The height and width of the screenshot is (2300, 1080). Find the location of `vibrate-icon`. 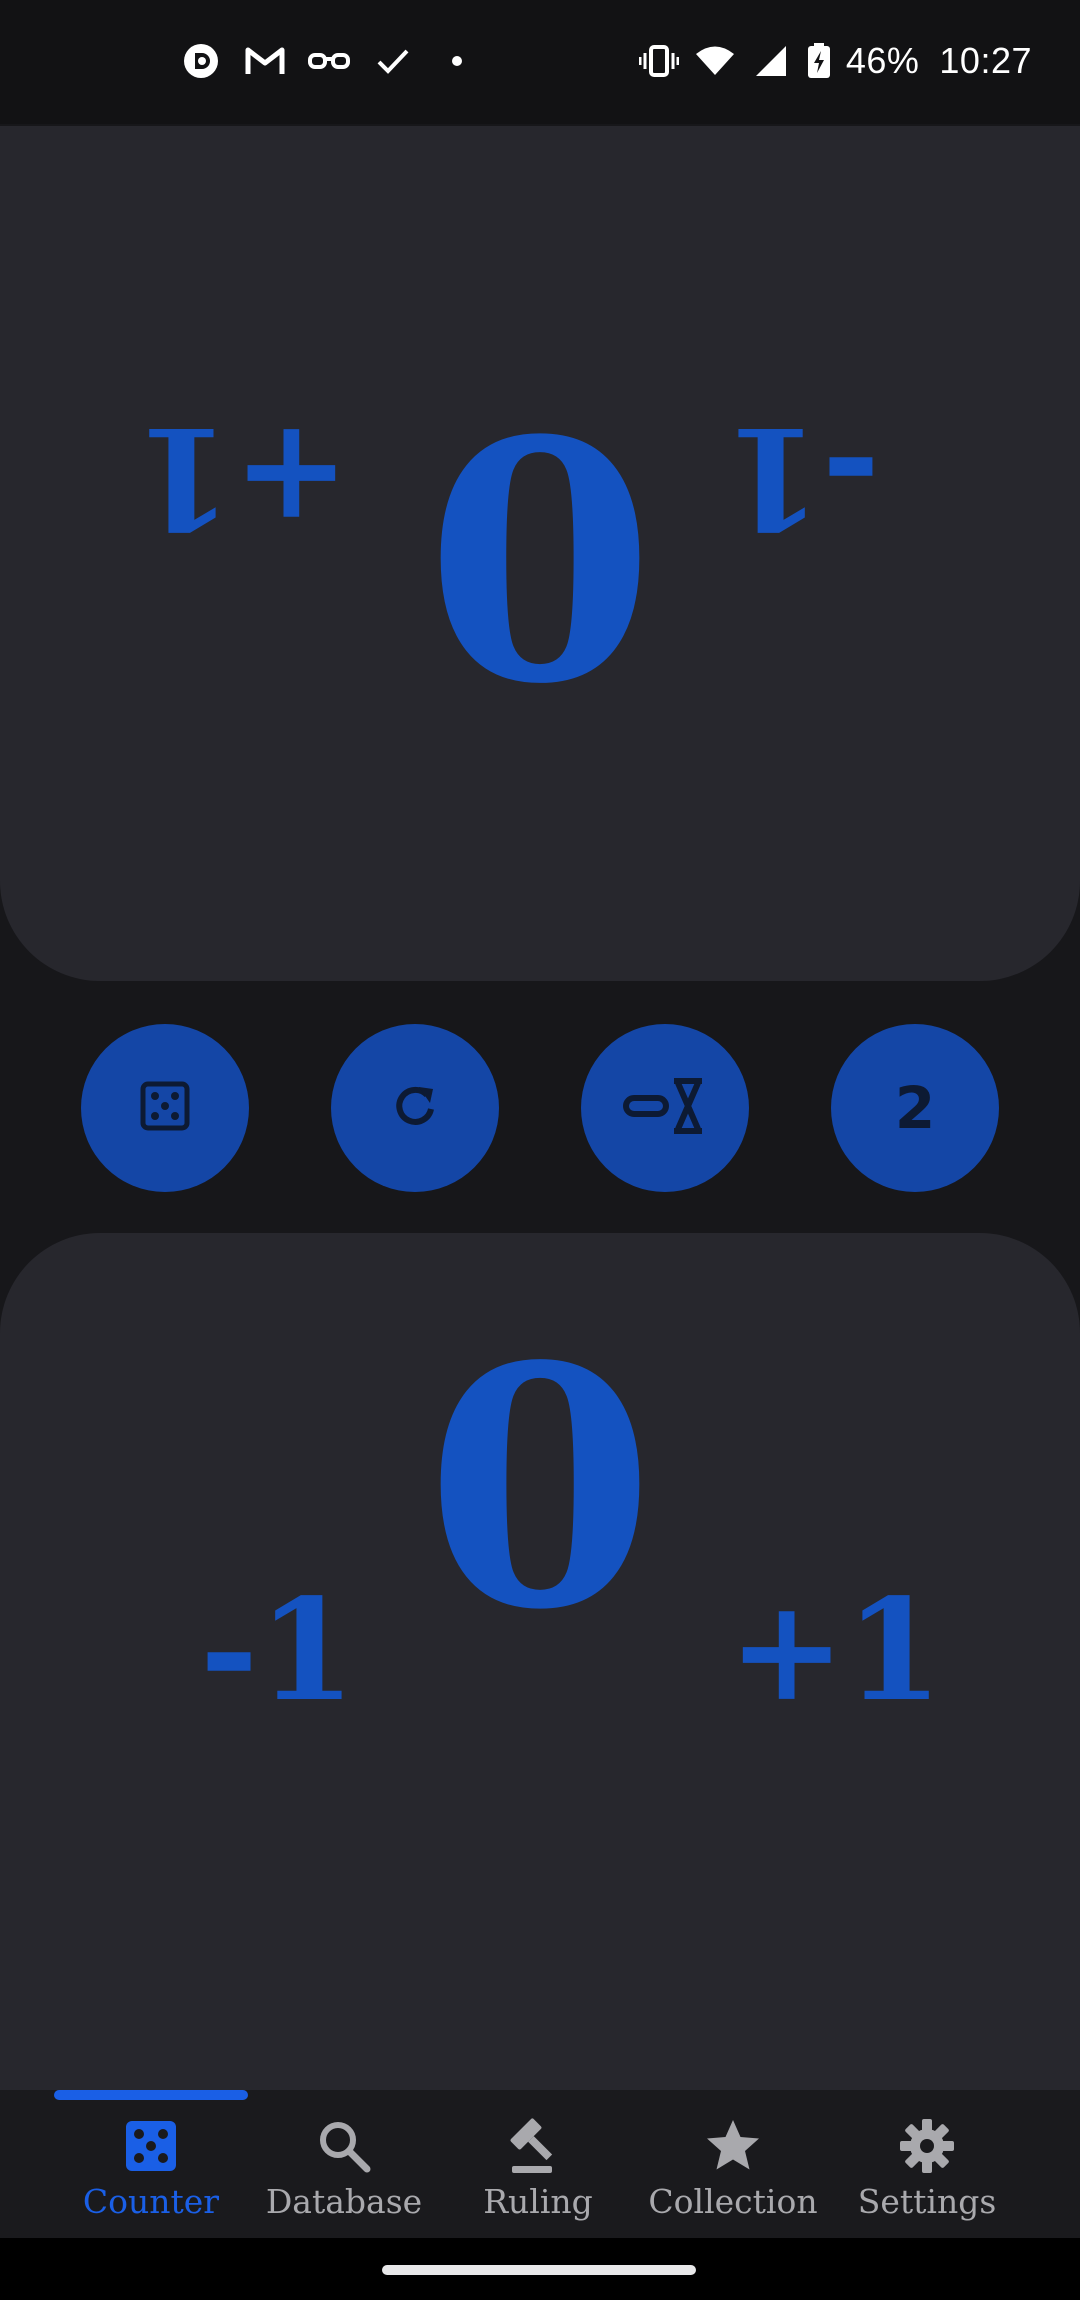

vibrate-icon is located at coordinates (659, 61).